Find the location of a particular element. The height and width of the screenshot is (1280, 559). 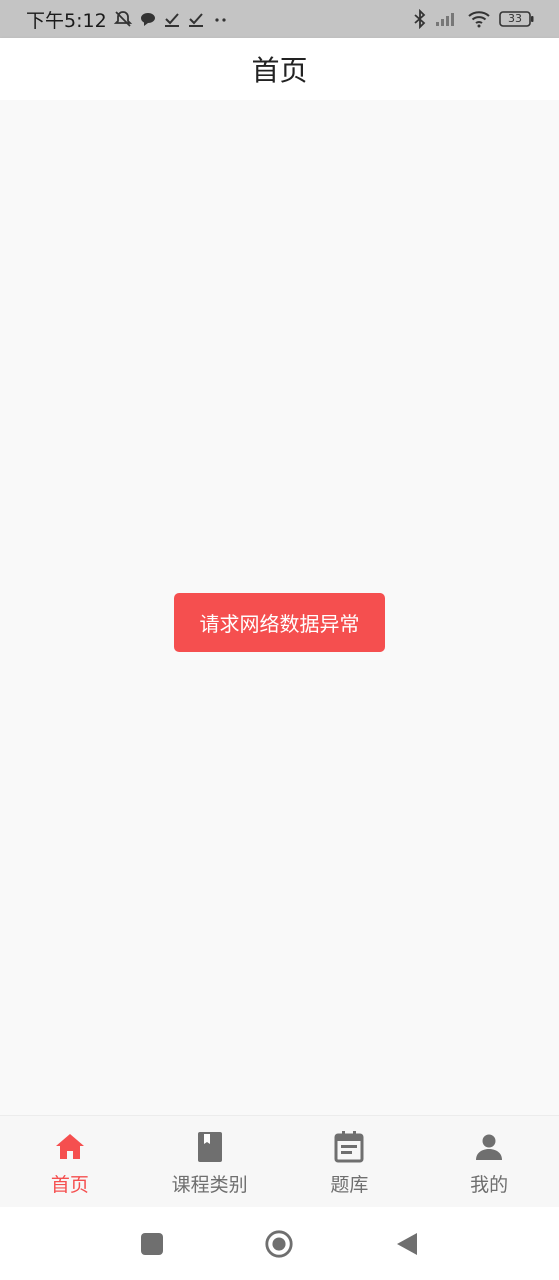

home-button is located at coordinates (279, 1244).